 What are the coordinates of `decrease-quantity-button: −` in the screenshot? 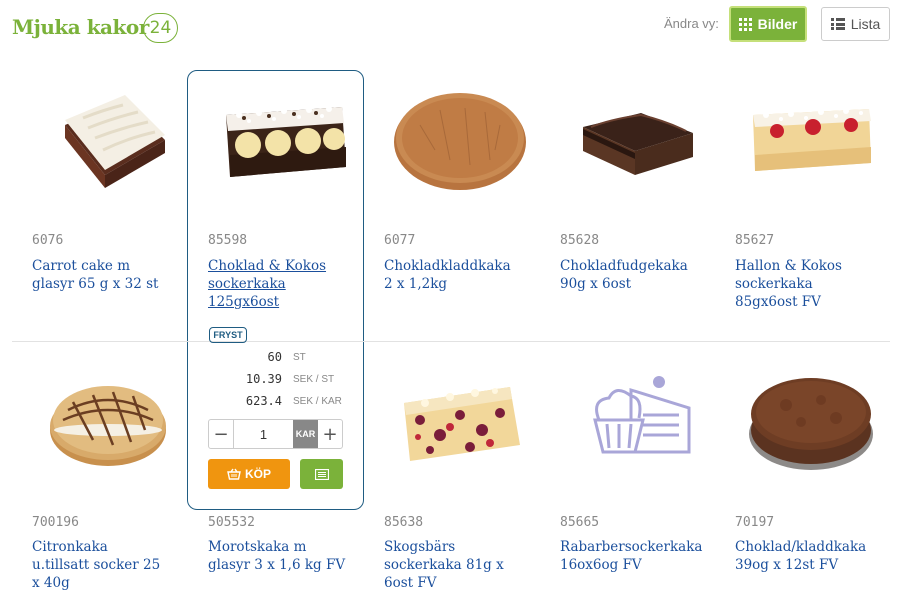 It's located at (221, 434).